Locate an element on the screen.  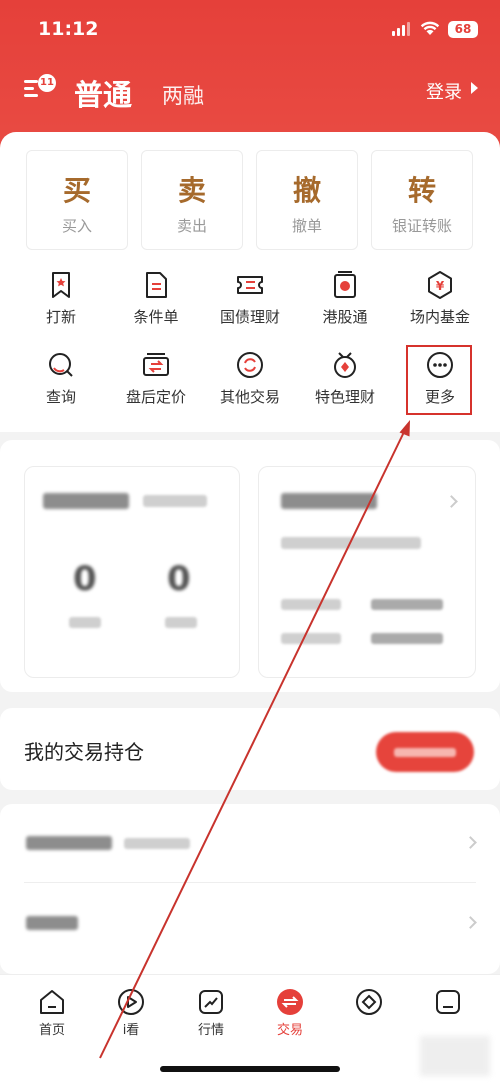
grid-label: 场内基金 is located at coordinates (439, 317).